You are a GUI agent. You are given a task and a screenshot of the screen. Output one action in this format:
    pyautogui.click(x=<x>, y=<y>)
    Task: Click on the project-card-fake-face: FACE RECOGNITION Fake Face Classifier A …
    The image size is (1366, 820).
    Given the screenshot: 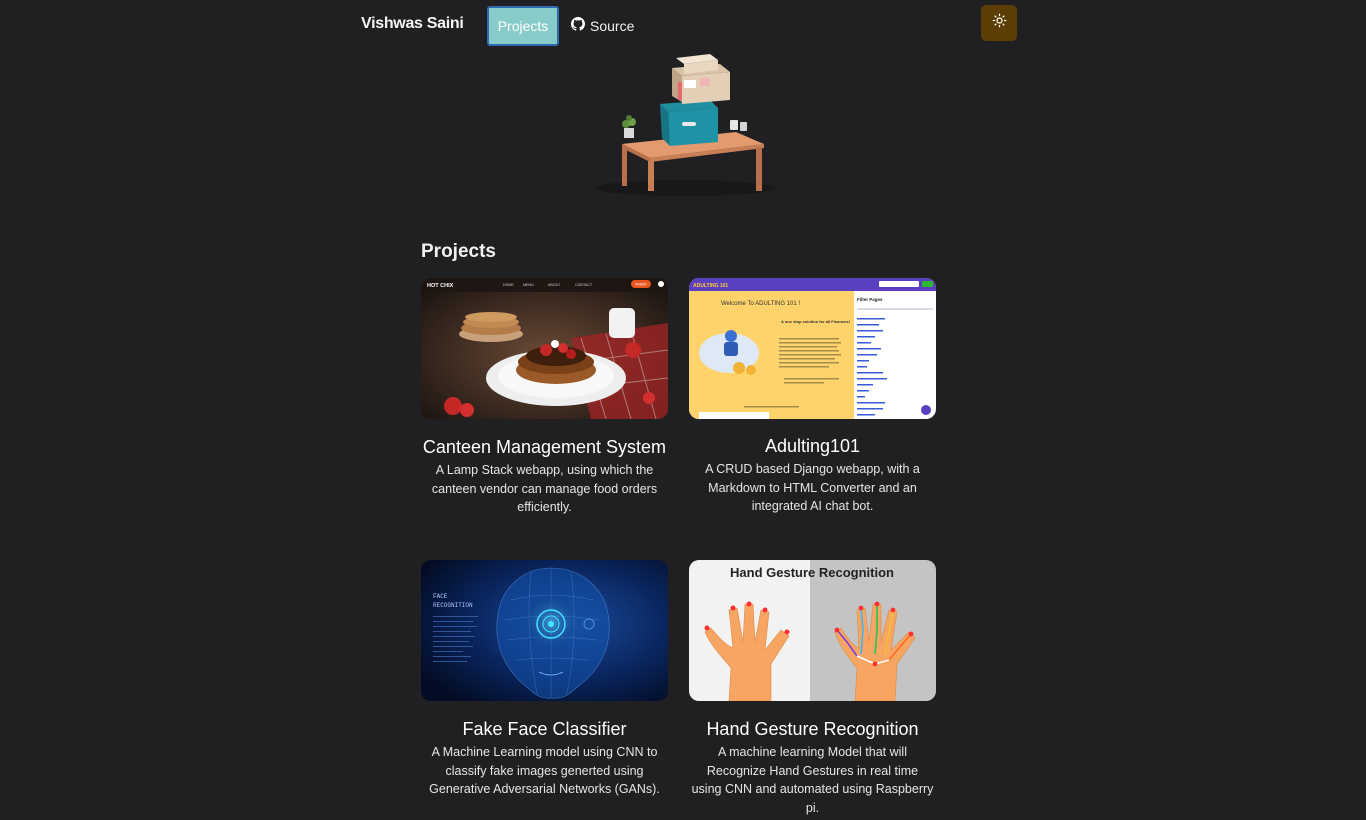 What is the action you would take?
    pyautogui.click(x=544, y=679)
    